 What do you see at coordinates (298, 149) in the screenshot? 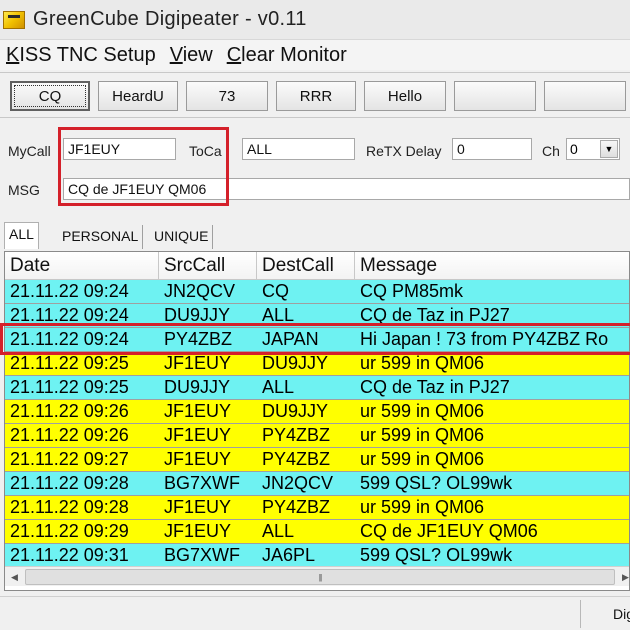
I see `tocall-field: ALL` at bounding box center [298, 149].